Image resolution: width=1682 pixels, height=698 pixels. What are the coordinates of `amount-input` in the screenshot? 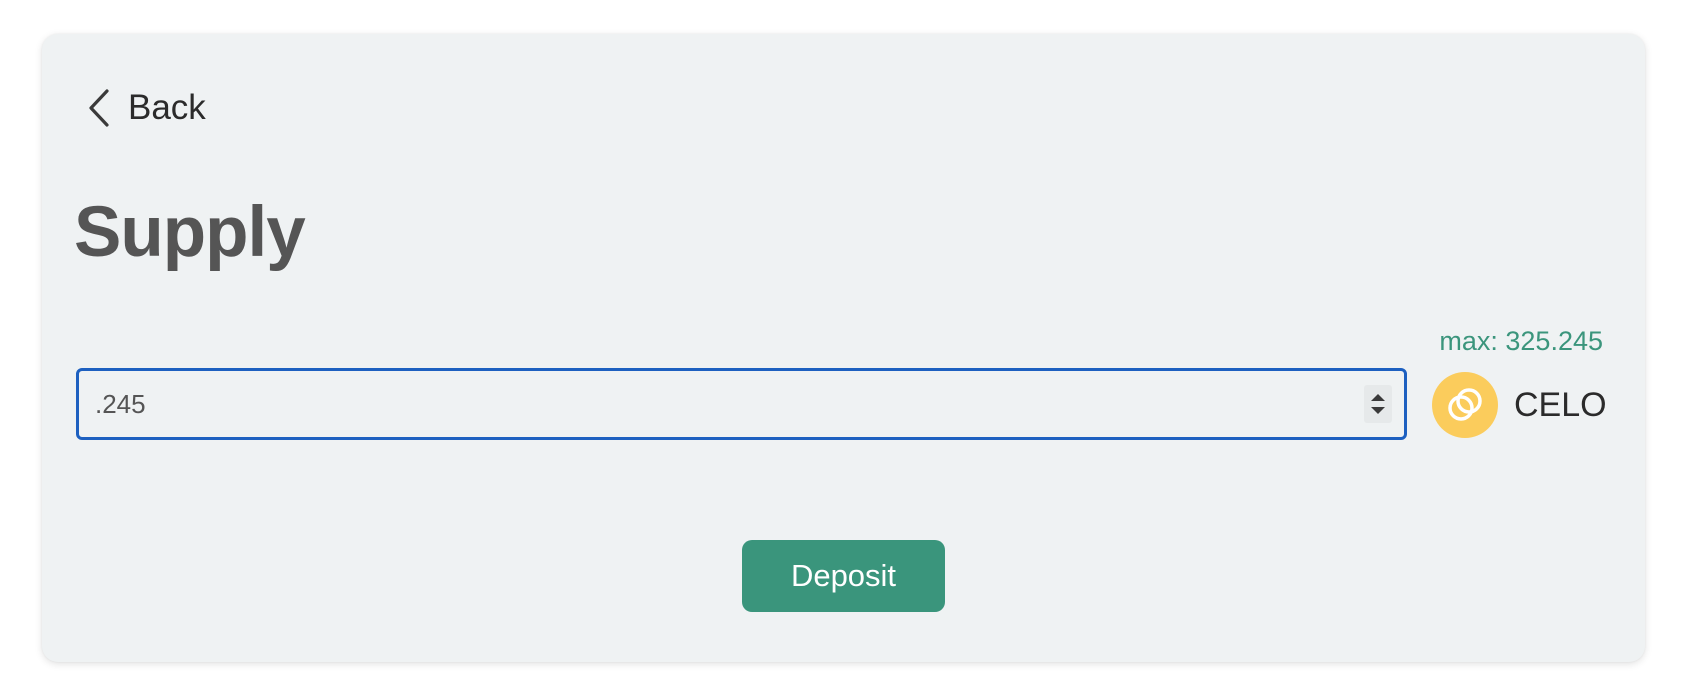 It's located at (715, 404).